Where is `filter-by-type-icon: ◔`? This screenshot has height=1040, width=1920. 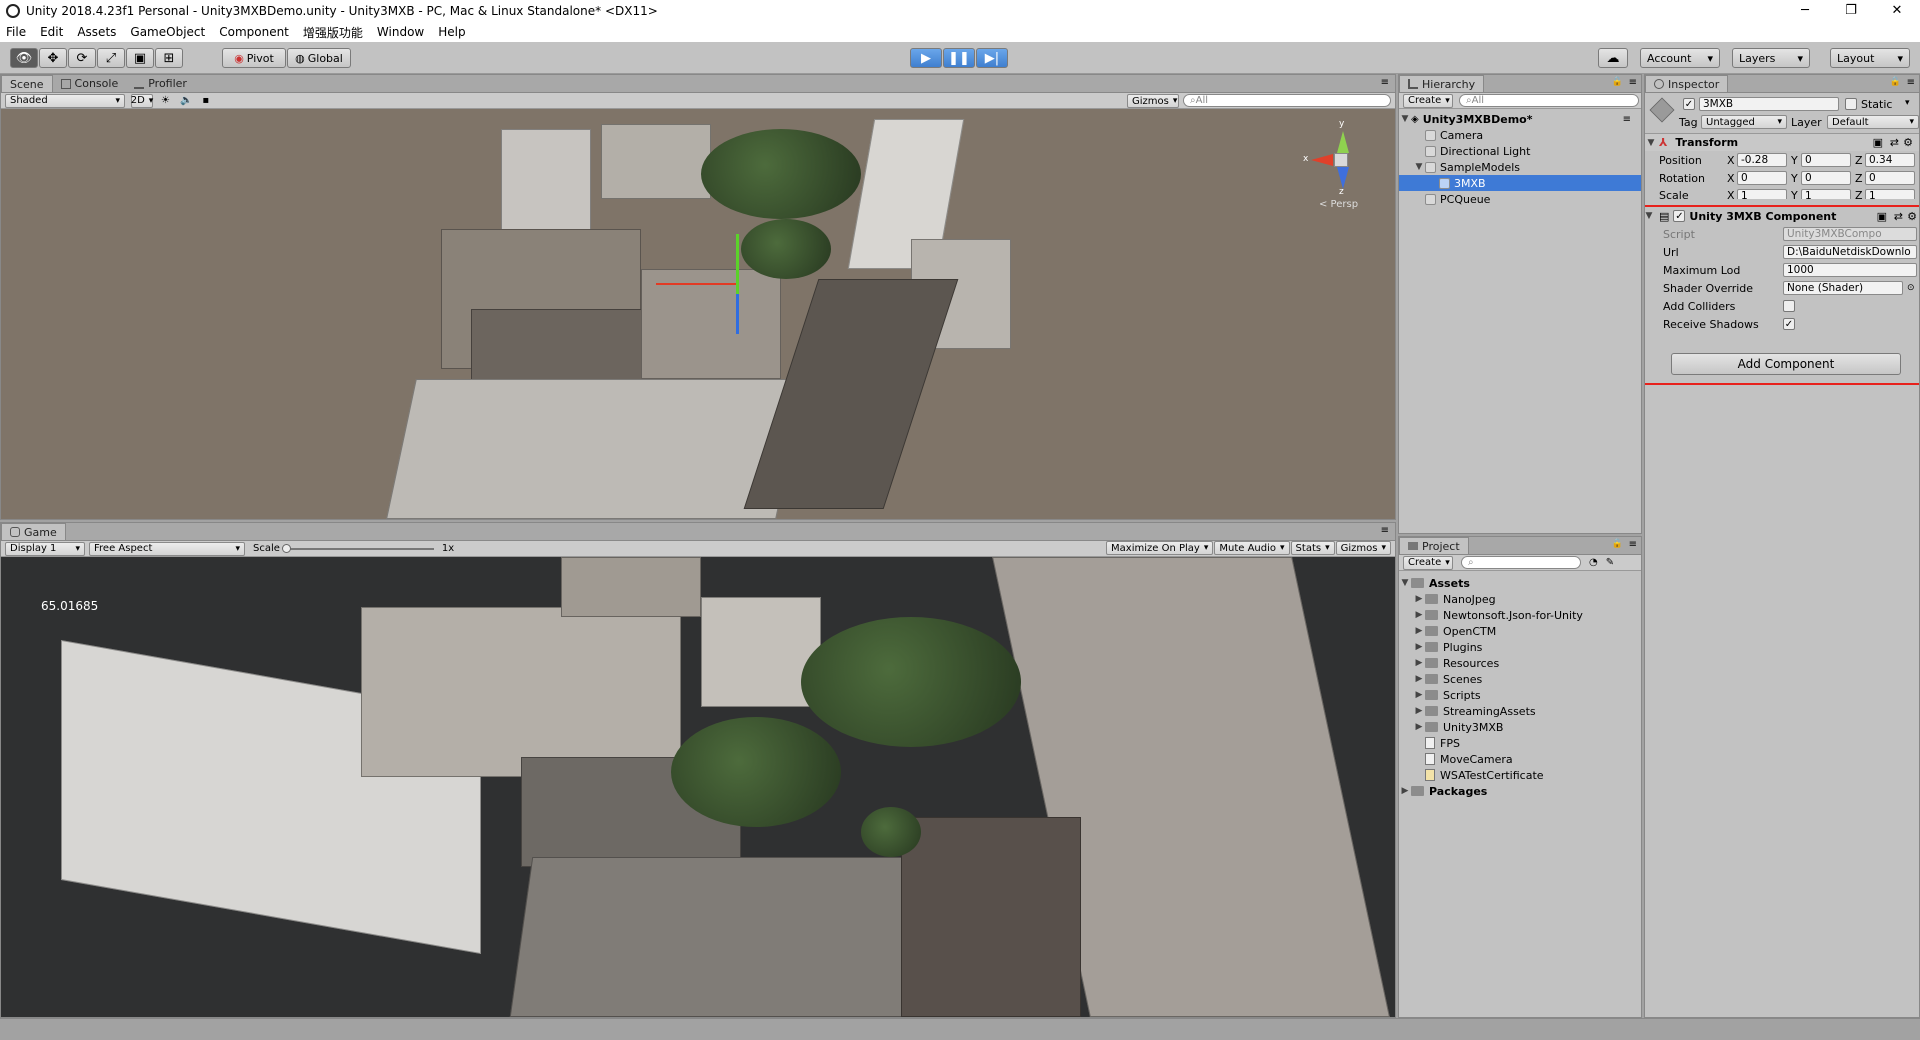
filter-by-type-icon: ◔ is located at coordinates (1593, 562).